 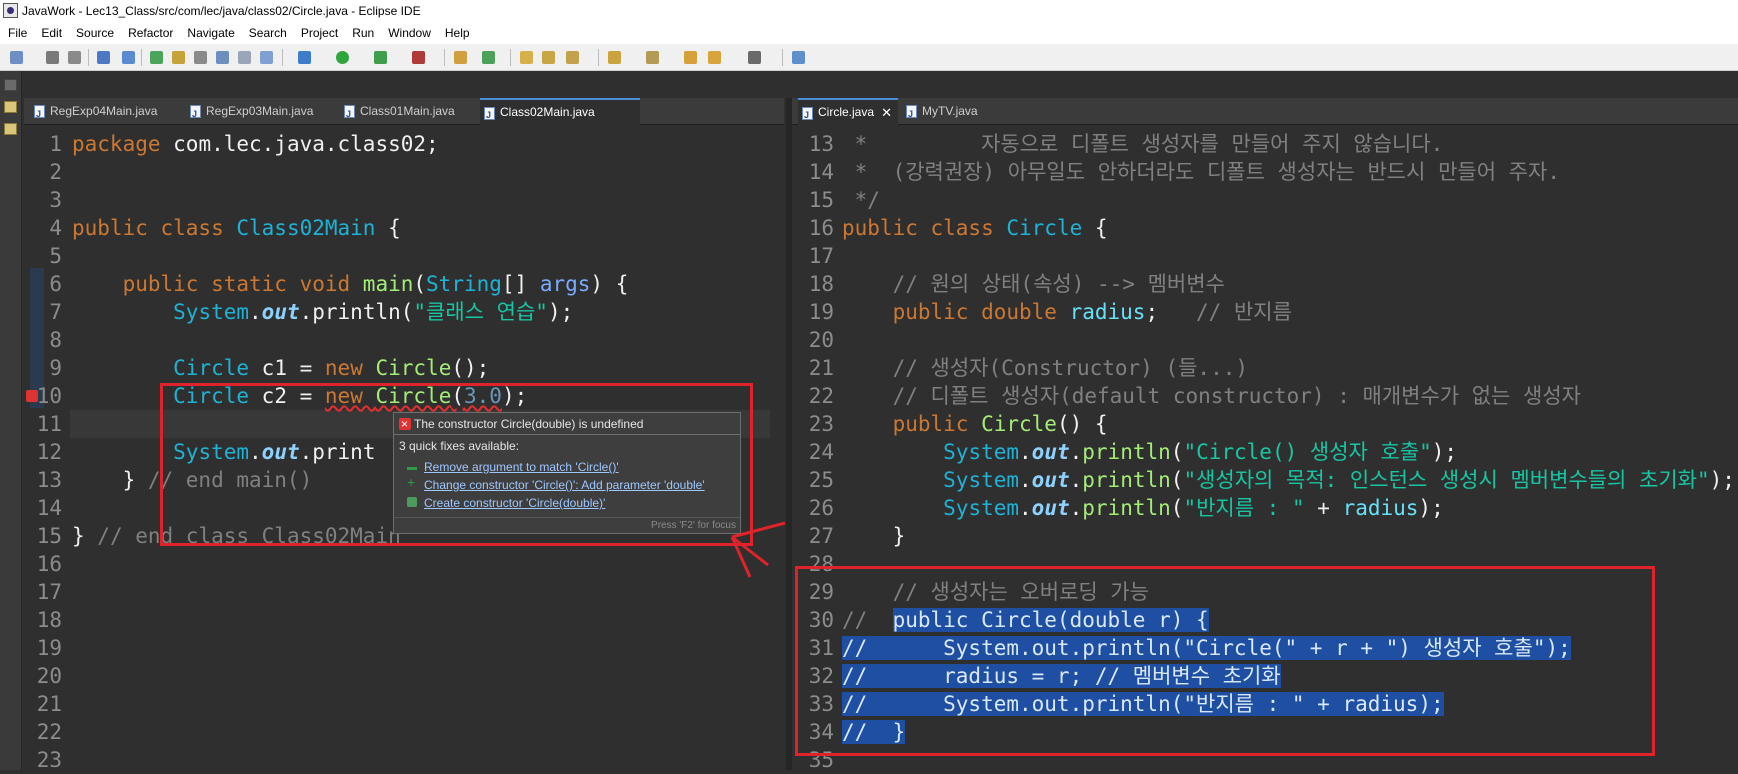 I want to click on edit-pen-icon, so click(x=572, y=57).